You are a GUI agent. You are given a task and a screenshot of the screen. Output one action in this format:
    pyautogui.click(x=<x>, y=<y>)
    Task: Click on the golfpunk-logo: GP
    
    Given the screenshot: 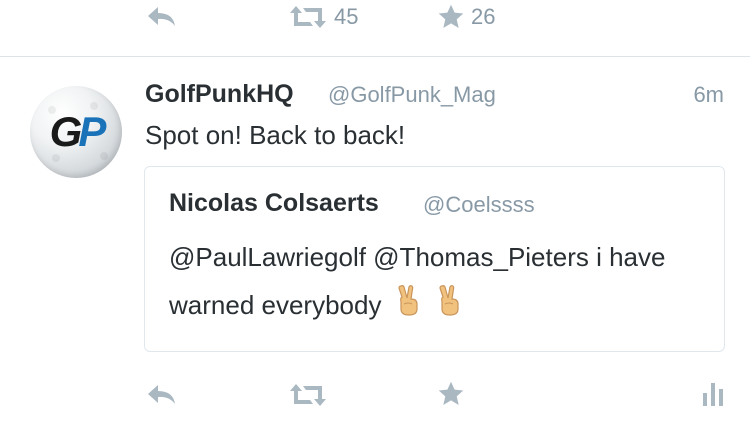 What is the action you would take?
    pyautogui.click(x=78, y=131)
    